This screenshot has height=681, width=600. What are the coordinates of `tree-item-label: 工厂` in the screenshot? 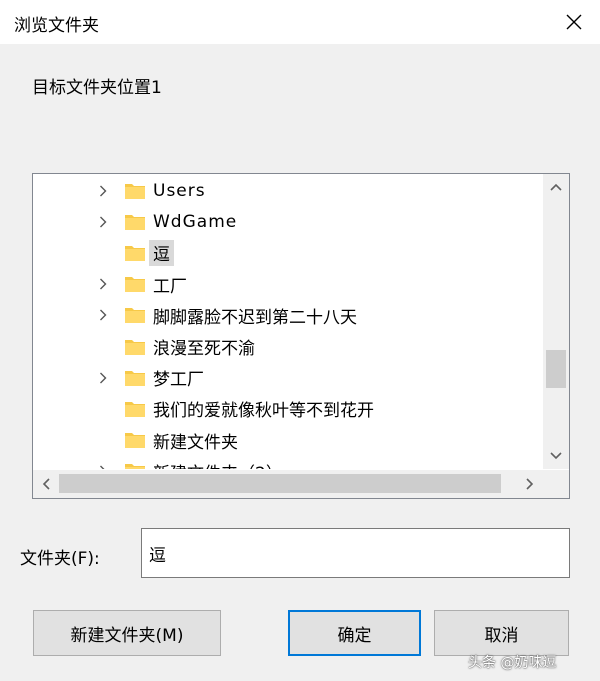 It's located at (170, 286).